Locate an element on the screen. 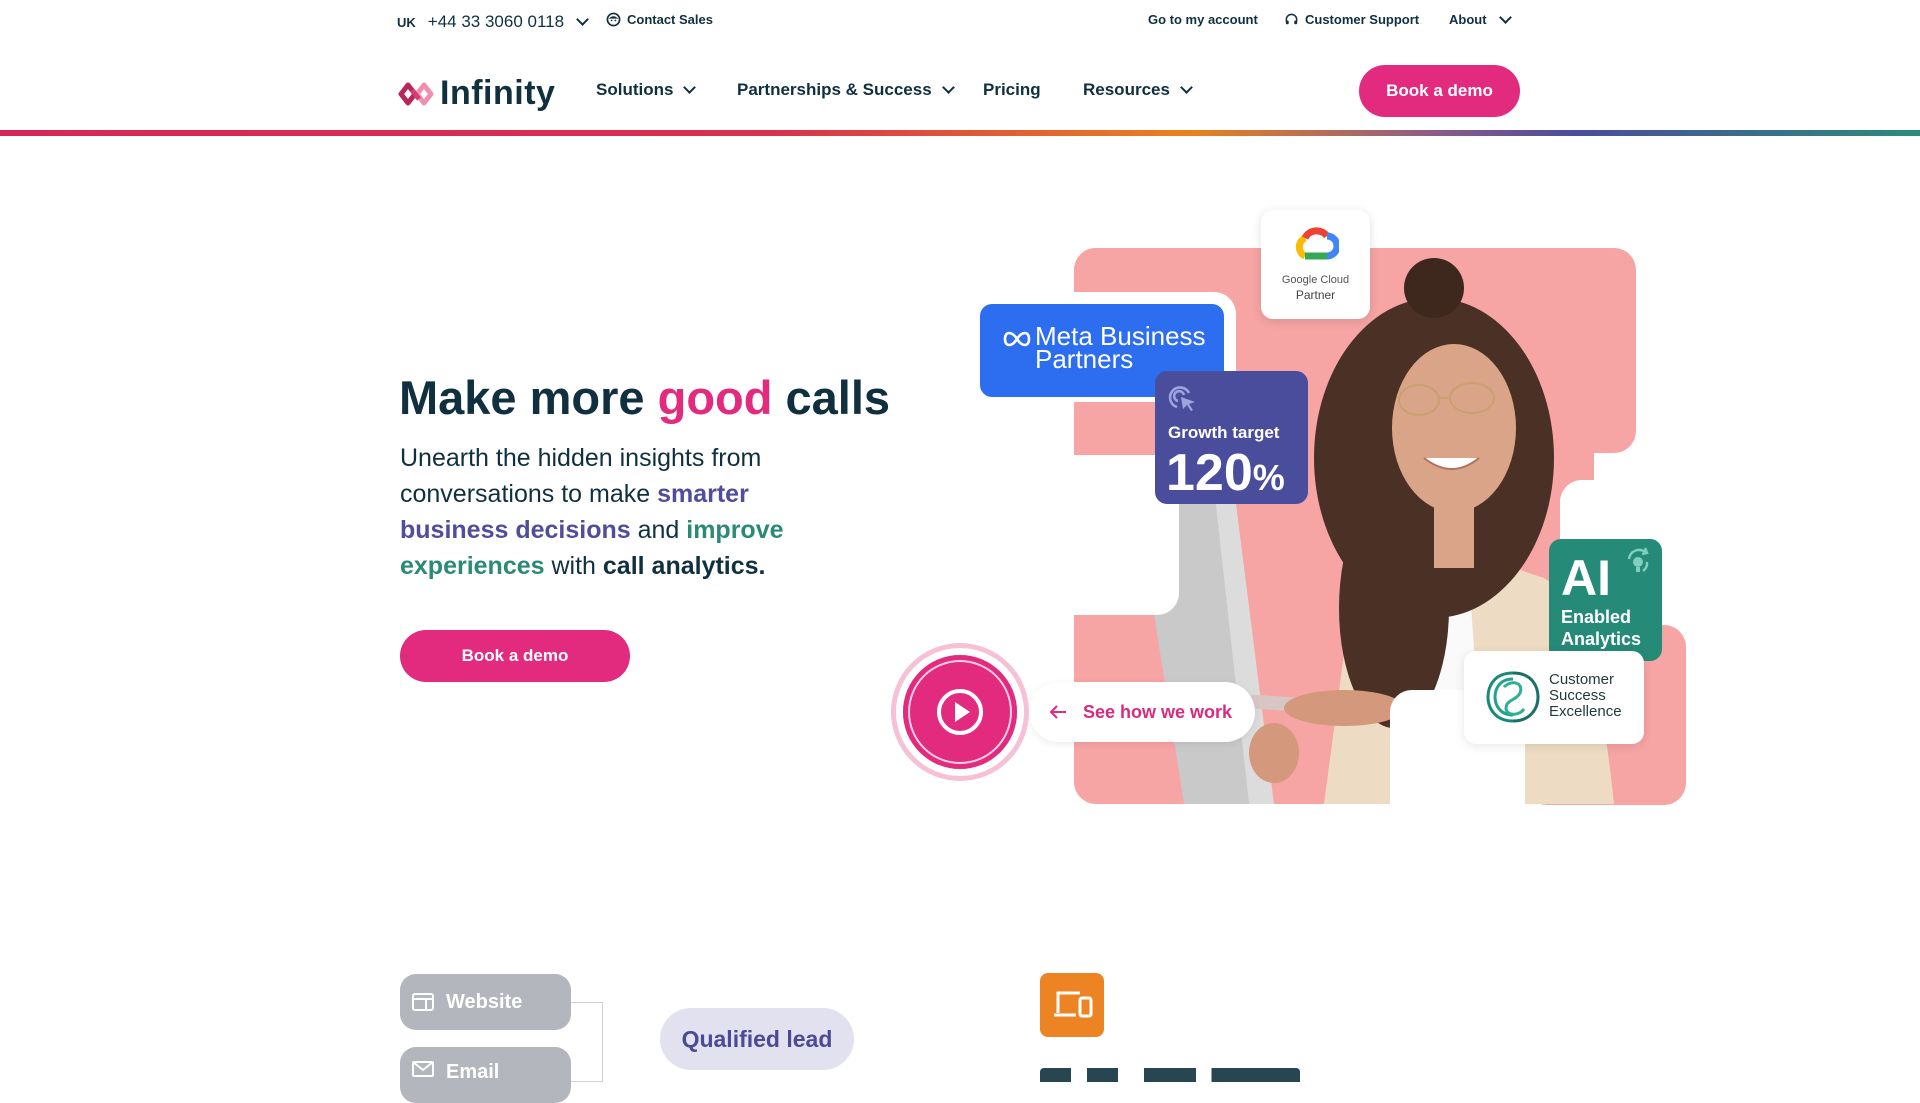 Image resolution: width=1920 pixels, height=1103 pixels. google-badge-line2: Partner is located at coordinates (1315, 295).